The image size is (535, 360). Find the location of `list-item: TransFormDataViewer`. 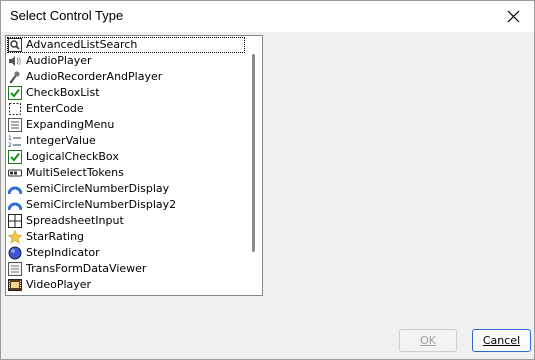

list-item: TransFormDataViewer is located at coordinates (126, 269).